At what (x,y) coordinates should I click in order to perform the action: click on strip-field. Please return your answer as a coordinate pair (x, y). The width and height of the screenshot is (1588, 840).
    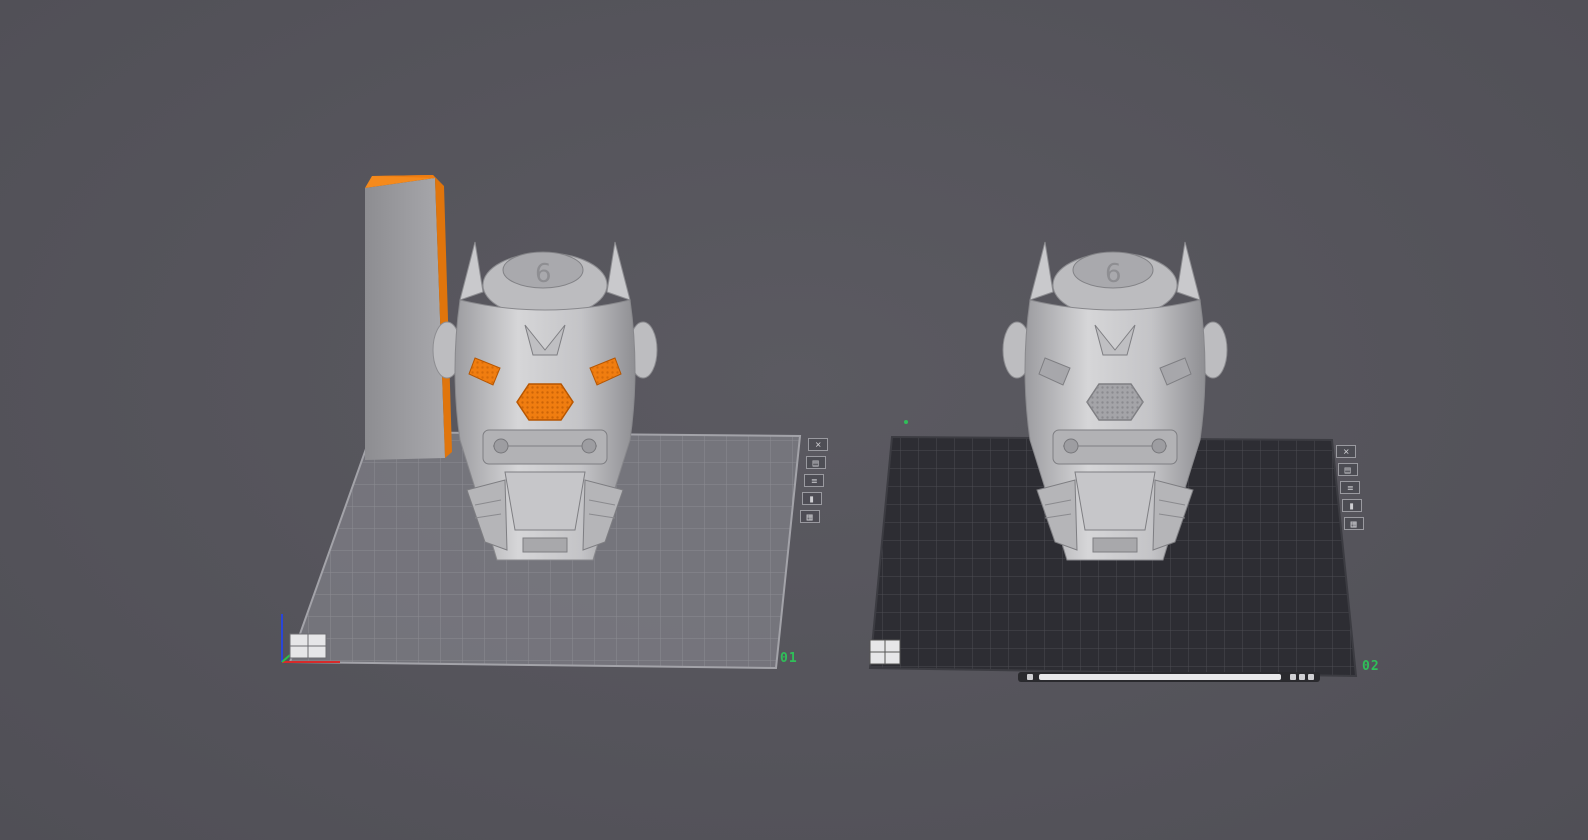
    Looking at the image, I should click on (1160, 677).